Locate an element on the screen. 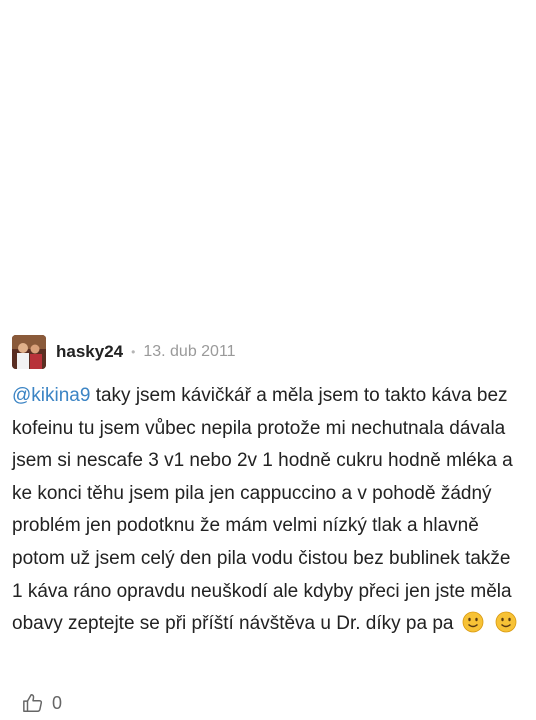  comment-header: hasky24 • 13. dub 2011 is located at coordinates (124, 352).